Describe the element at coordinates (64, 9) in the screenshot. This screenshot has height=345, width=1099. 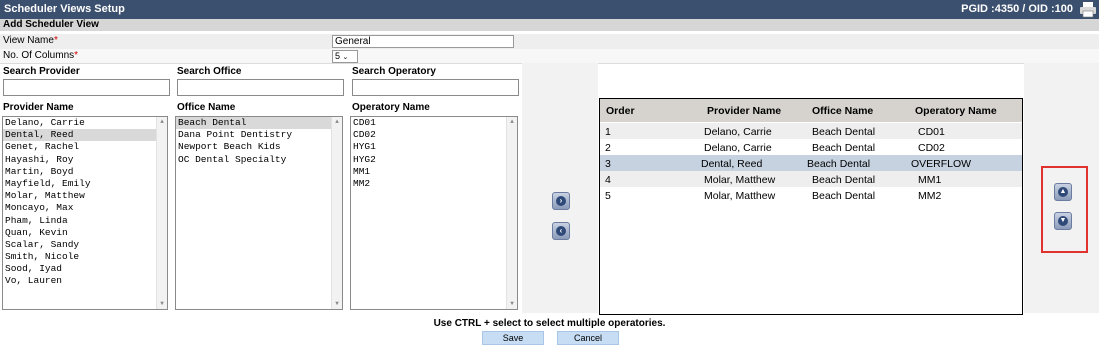
I see `page-title: Scheduler Views Setup` at that location.